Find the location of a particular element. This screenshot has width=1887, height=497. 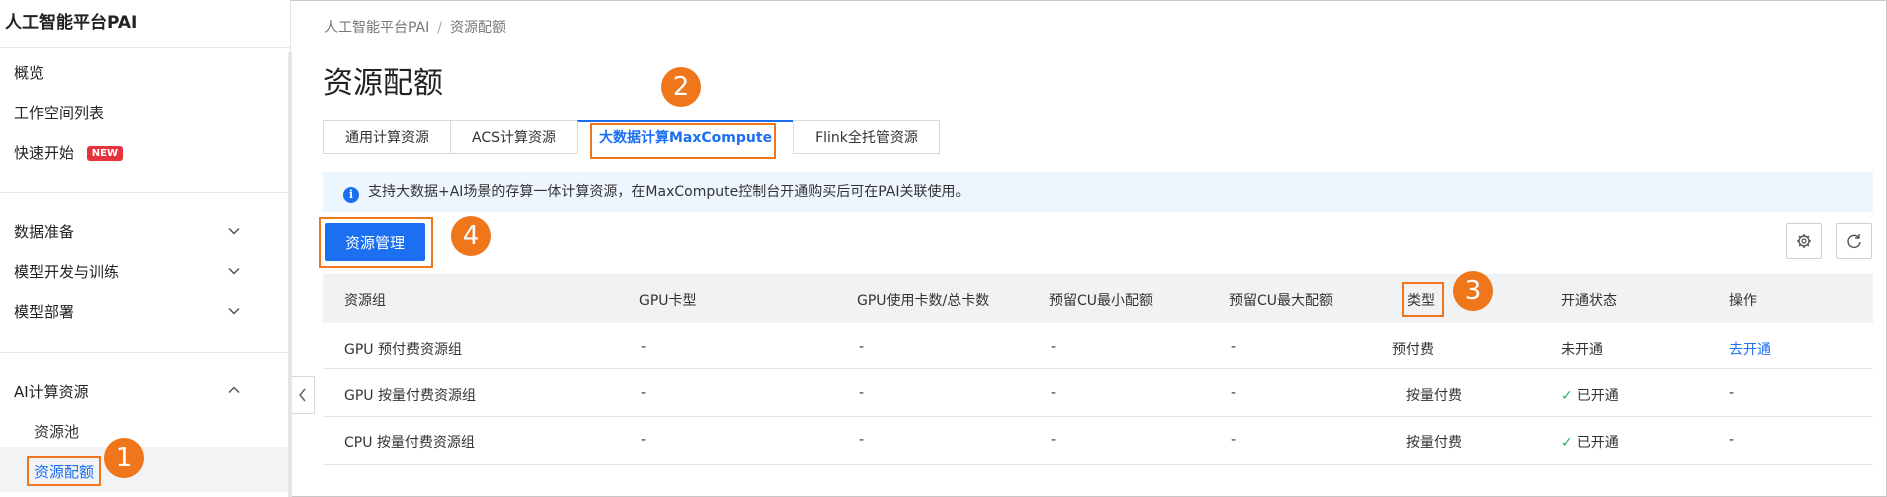

refresh-button is located at coordinates (1854, 241).